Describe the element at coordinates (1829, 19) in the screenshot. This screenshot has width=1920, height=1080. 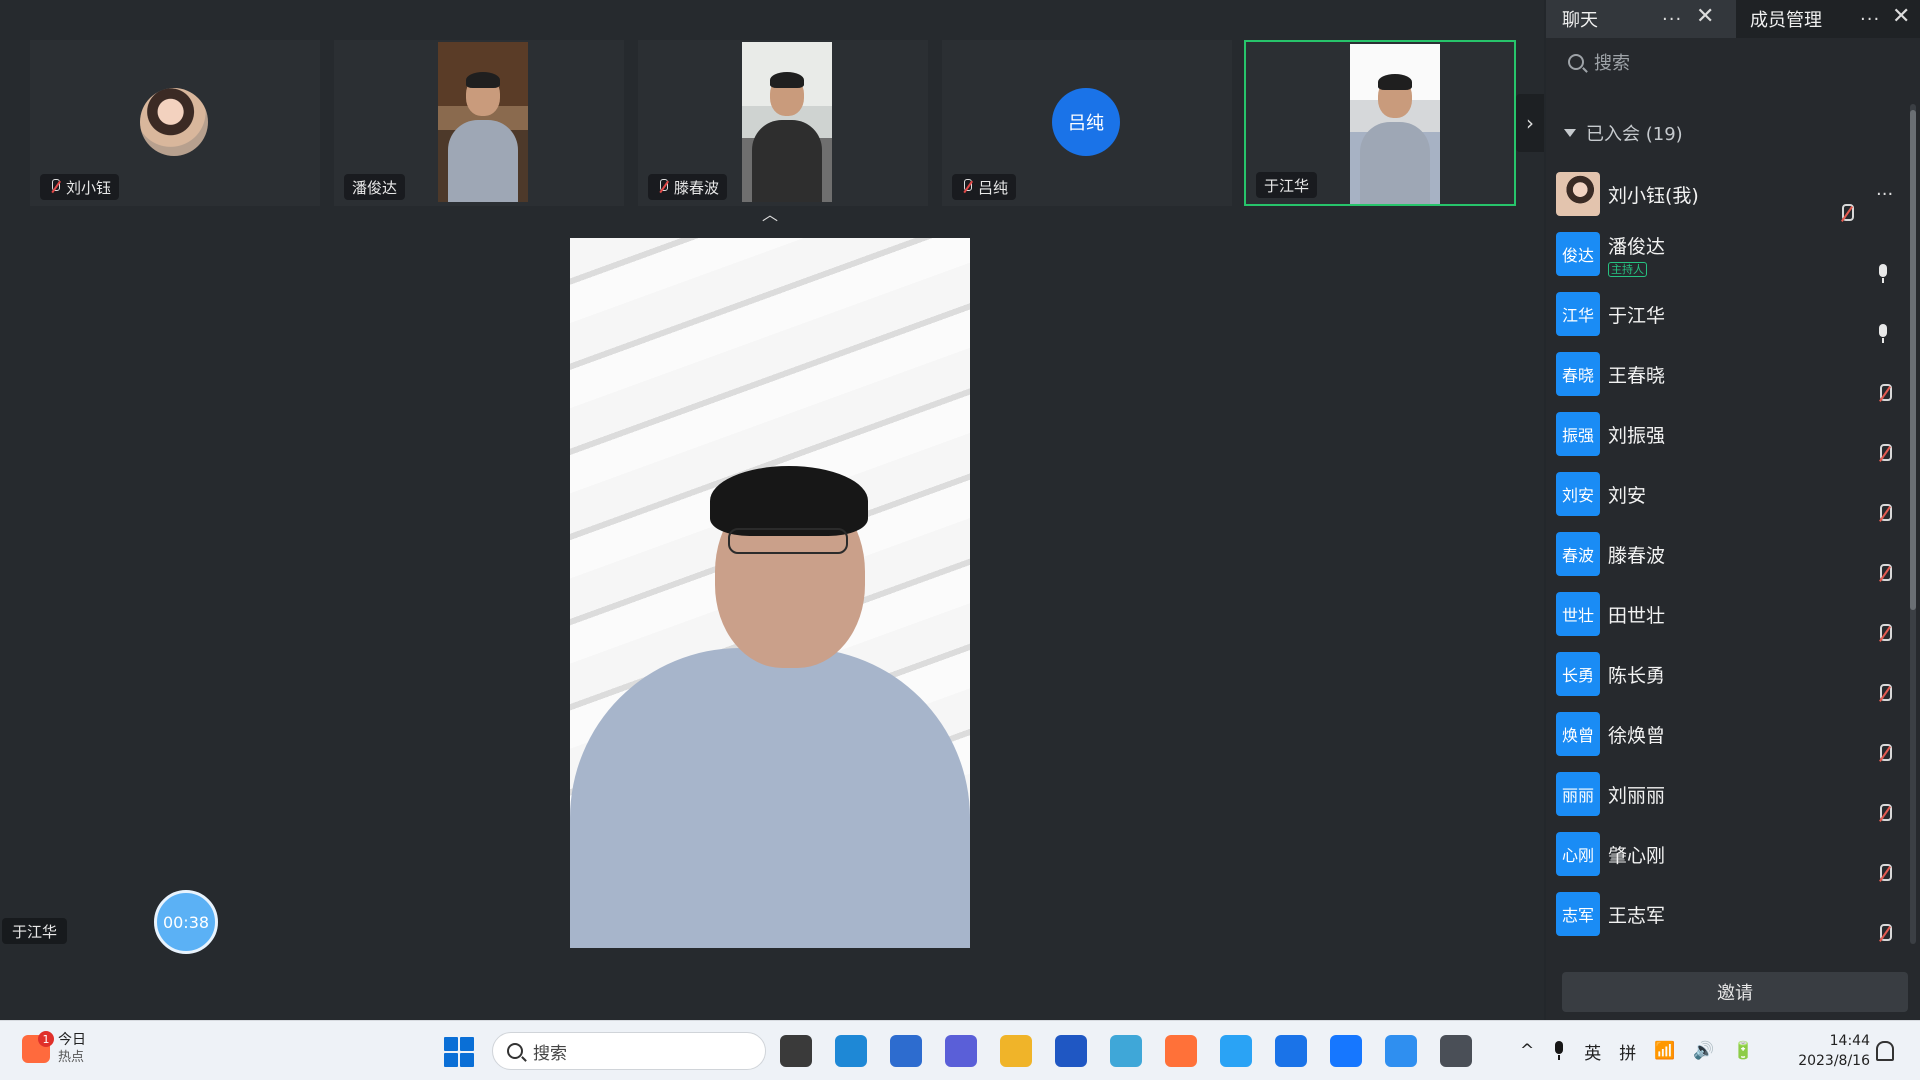
I see `tab-members: 成员管理 ··· ✕` at that location.